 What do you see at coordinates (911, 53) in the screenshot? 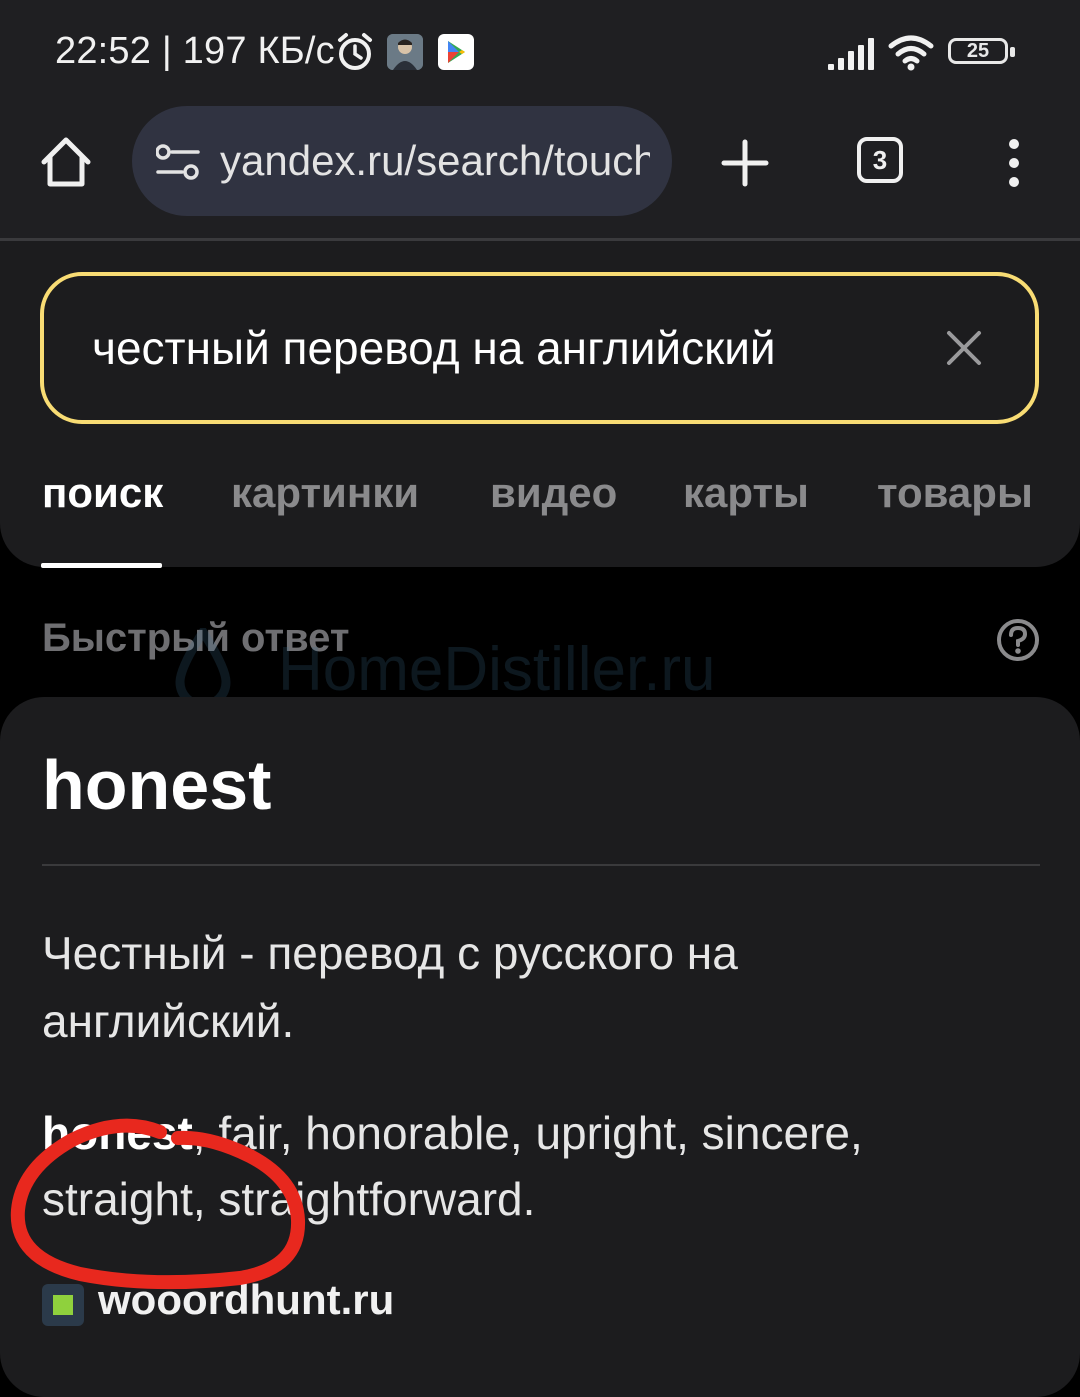
I see `wifi-icon` at bounding box center [911, 53].